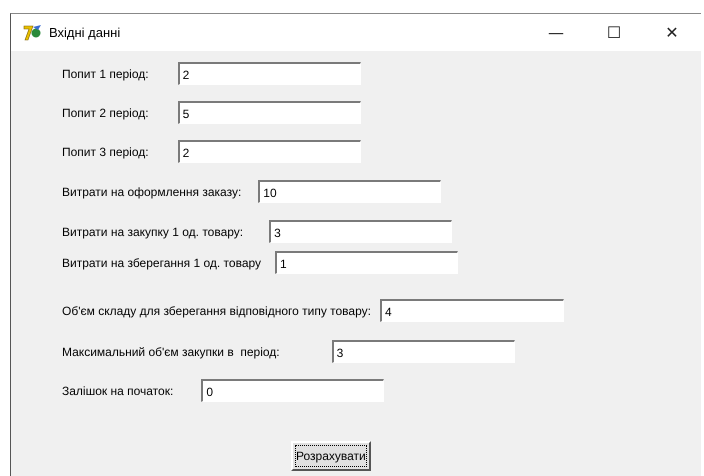 The height and width of the screenshot is (476, 704). What do you see at coordinates (216, 311) in the screenshot?
I see `field-label: Об'єм складу для зберегання відповідного типу товару:` at bounding box center [216, 311].